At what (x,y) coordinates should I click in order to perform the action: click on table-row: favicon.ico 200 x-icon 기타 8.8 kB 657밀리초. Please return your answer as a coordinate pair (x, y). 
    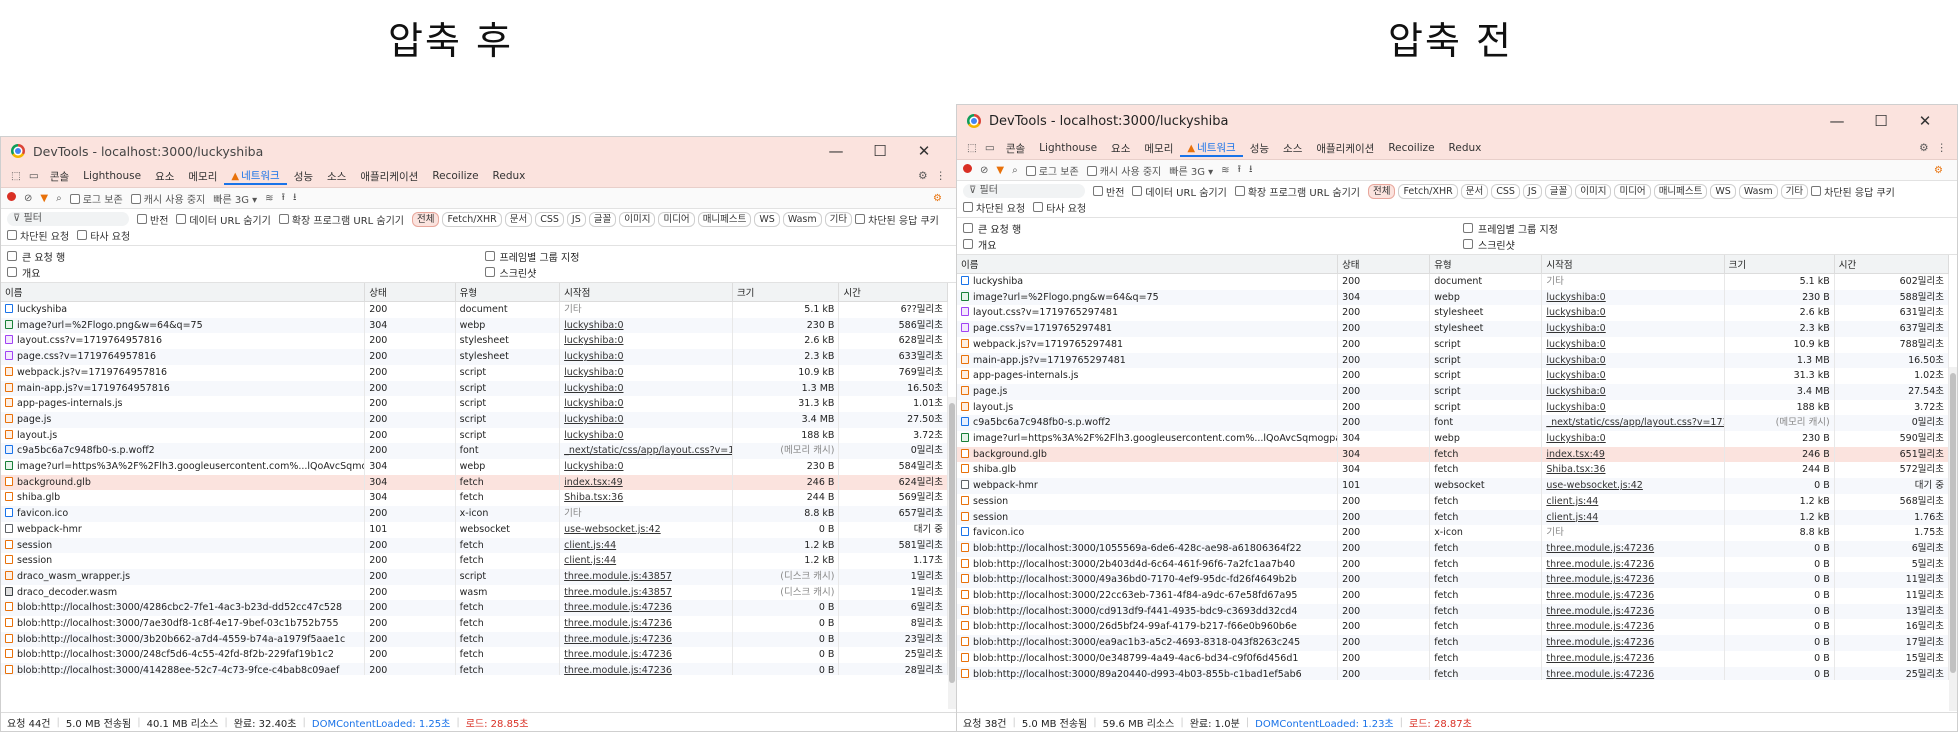
    Looking at the image, I should click on (474, 514).